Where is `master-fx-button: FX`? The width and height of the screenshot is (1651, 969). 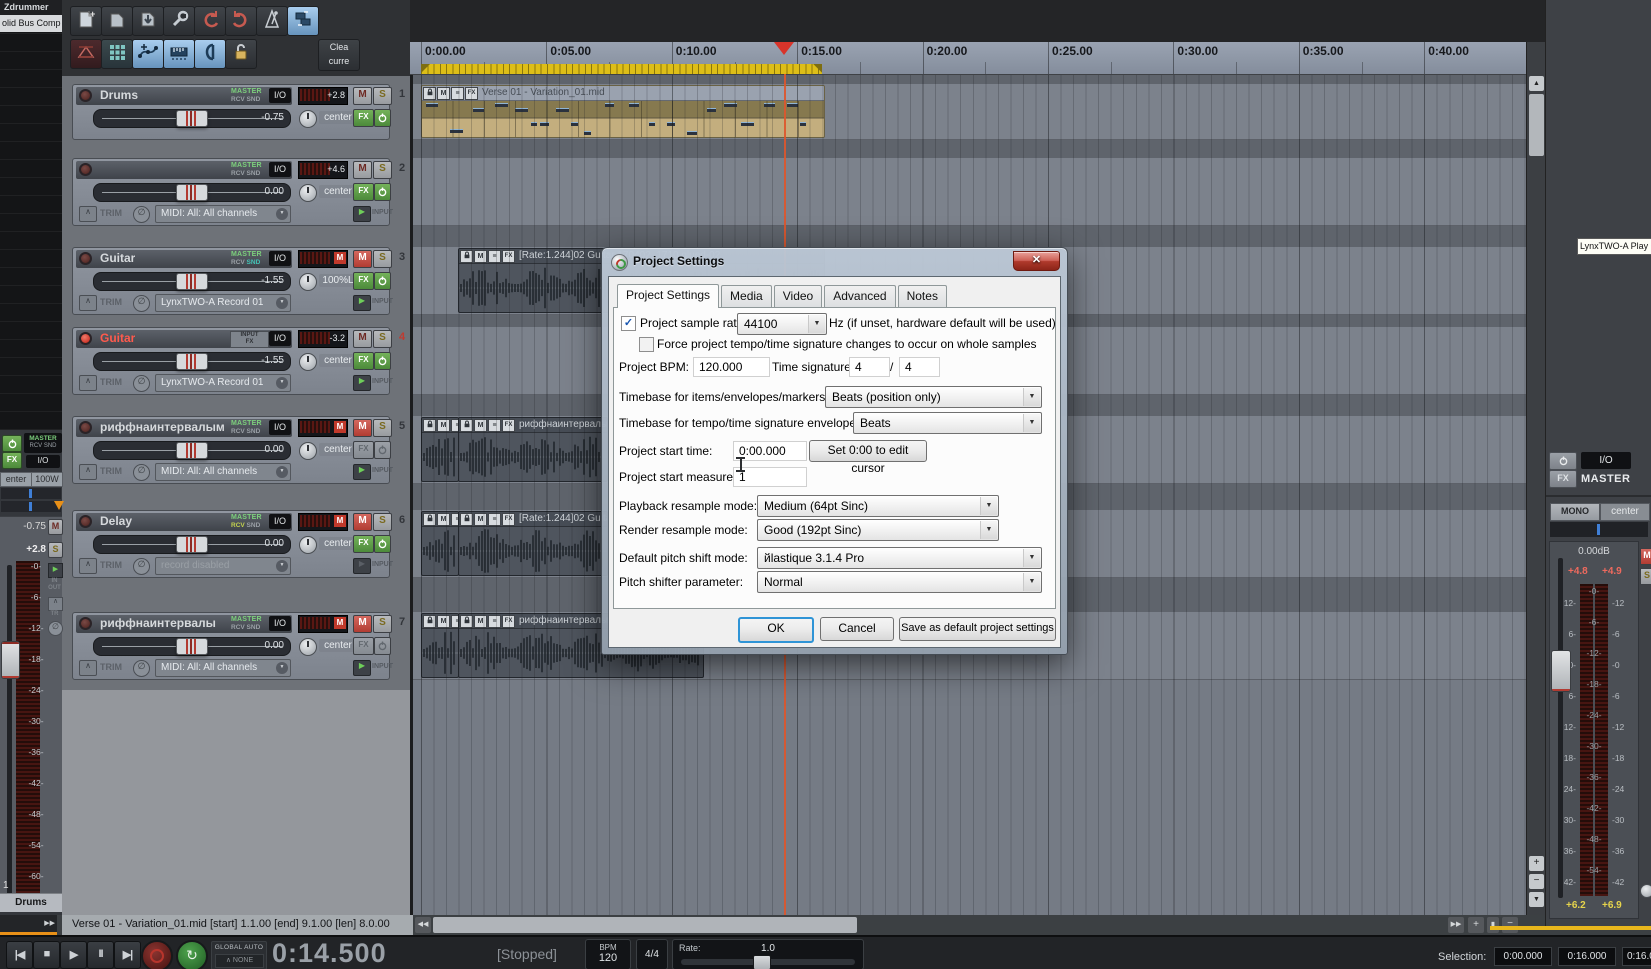
master-fx-button: FX is located at coordinates (1563, 479).